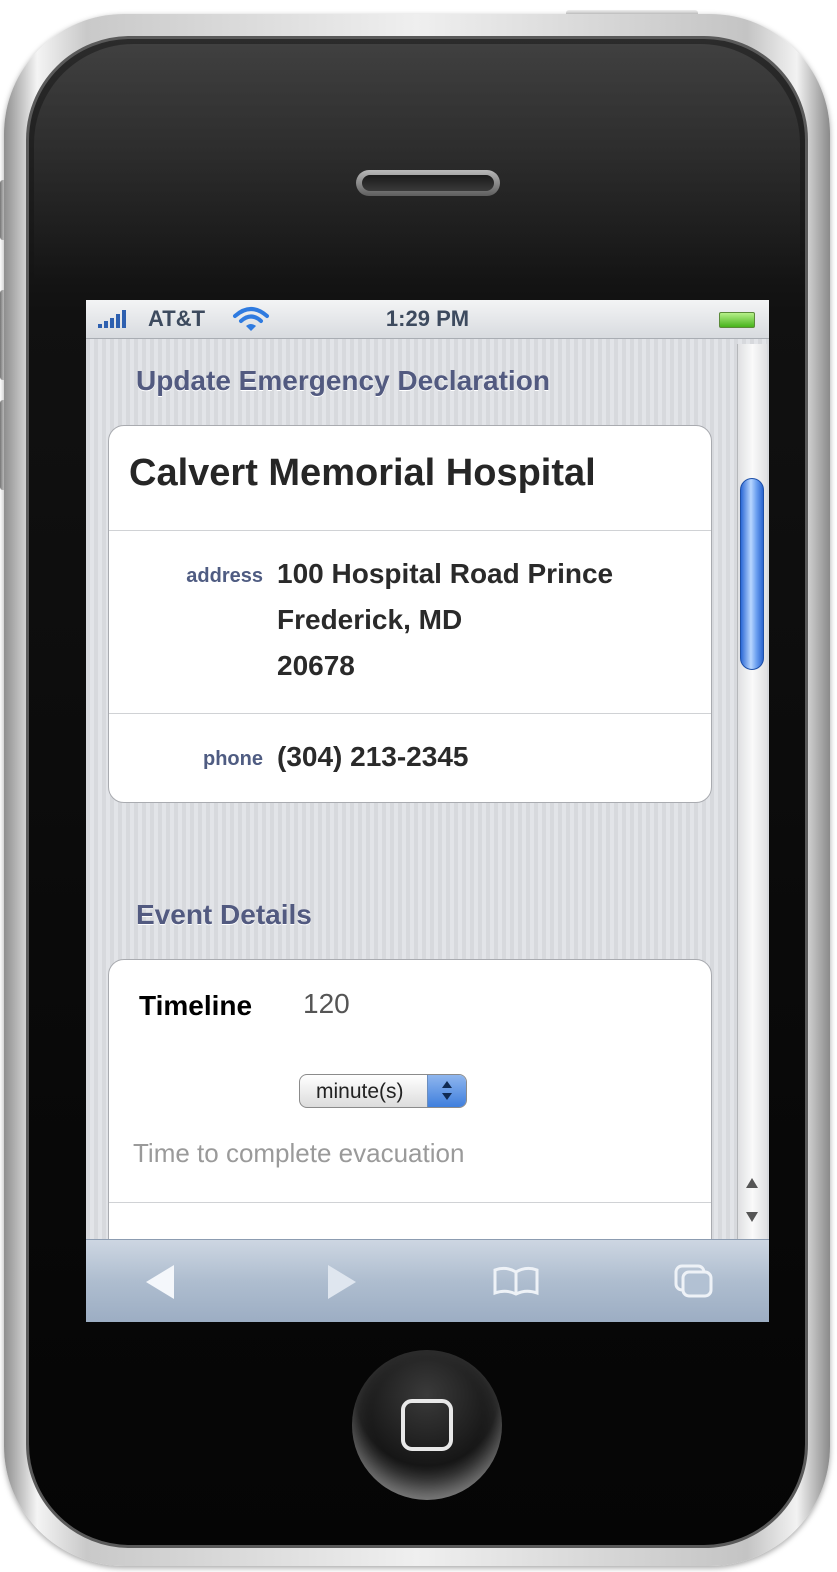 Image resolution: width=837 pixels, height=1572 pixels. I want to click on select-arrows-icon, so click(446, 1091).